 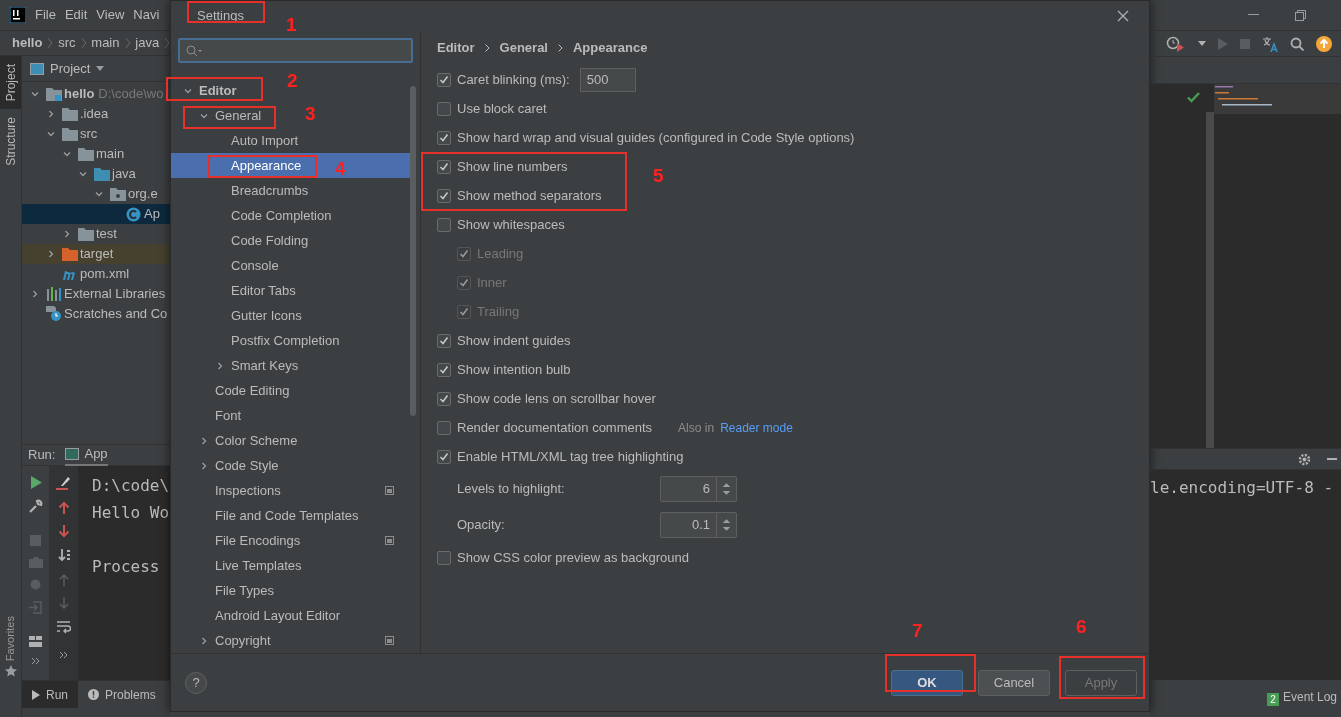 What do you see at coordinates (35, 94) in the screenshot?
I see `chevron-down-icon` at bounding box center [35, 94].